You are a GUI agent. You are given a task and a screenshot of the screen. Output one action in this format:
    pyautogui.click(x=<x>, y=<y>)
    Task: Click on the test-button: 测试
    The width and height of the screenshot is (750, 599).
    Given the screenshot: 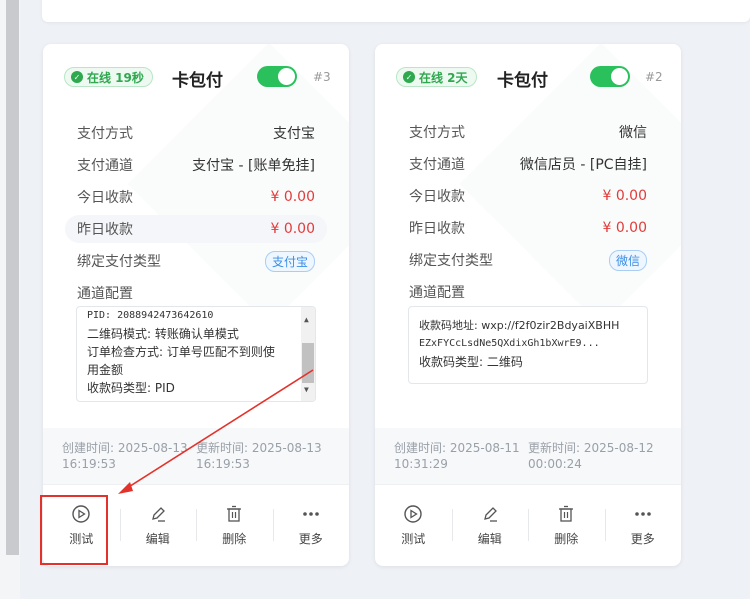 What is the action you would take?
    pyautogui.click(x=413, y=525)
    